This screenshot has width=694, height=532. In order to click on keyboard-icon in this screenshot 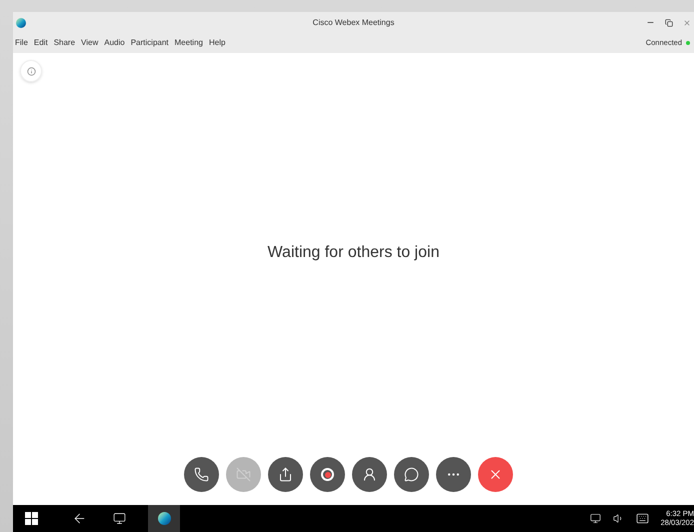, I will do `click(642, 518)`.